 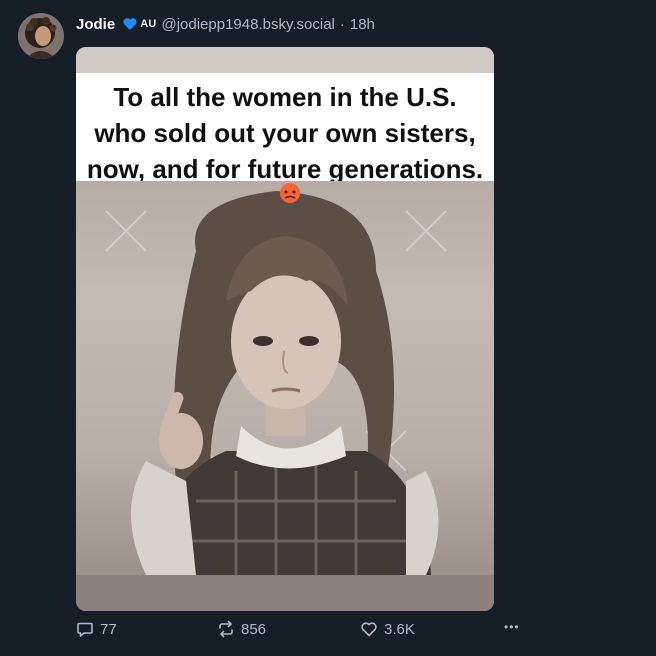 I want to click on post-timestamp: 18h, so click(x=362, y=24).